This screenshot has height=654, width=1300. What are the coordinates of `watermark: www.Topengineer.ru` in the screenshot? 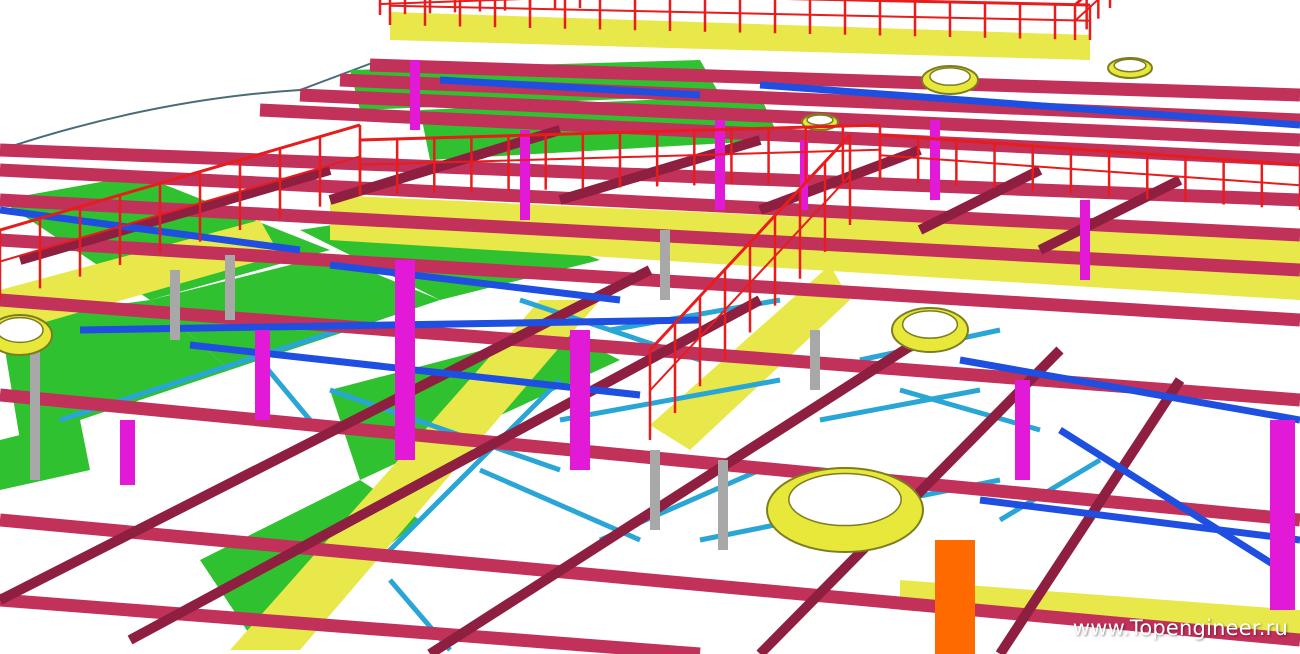 It's located at (1180, 628).